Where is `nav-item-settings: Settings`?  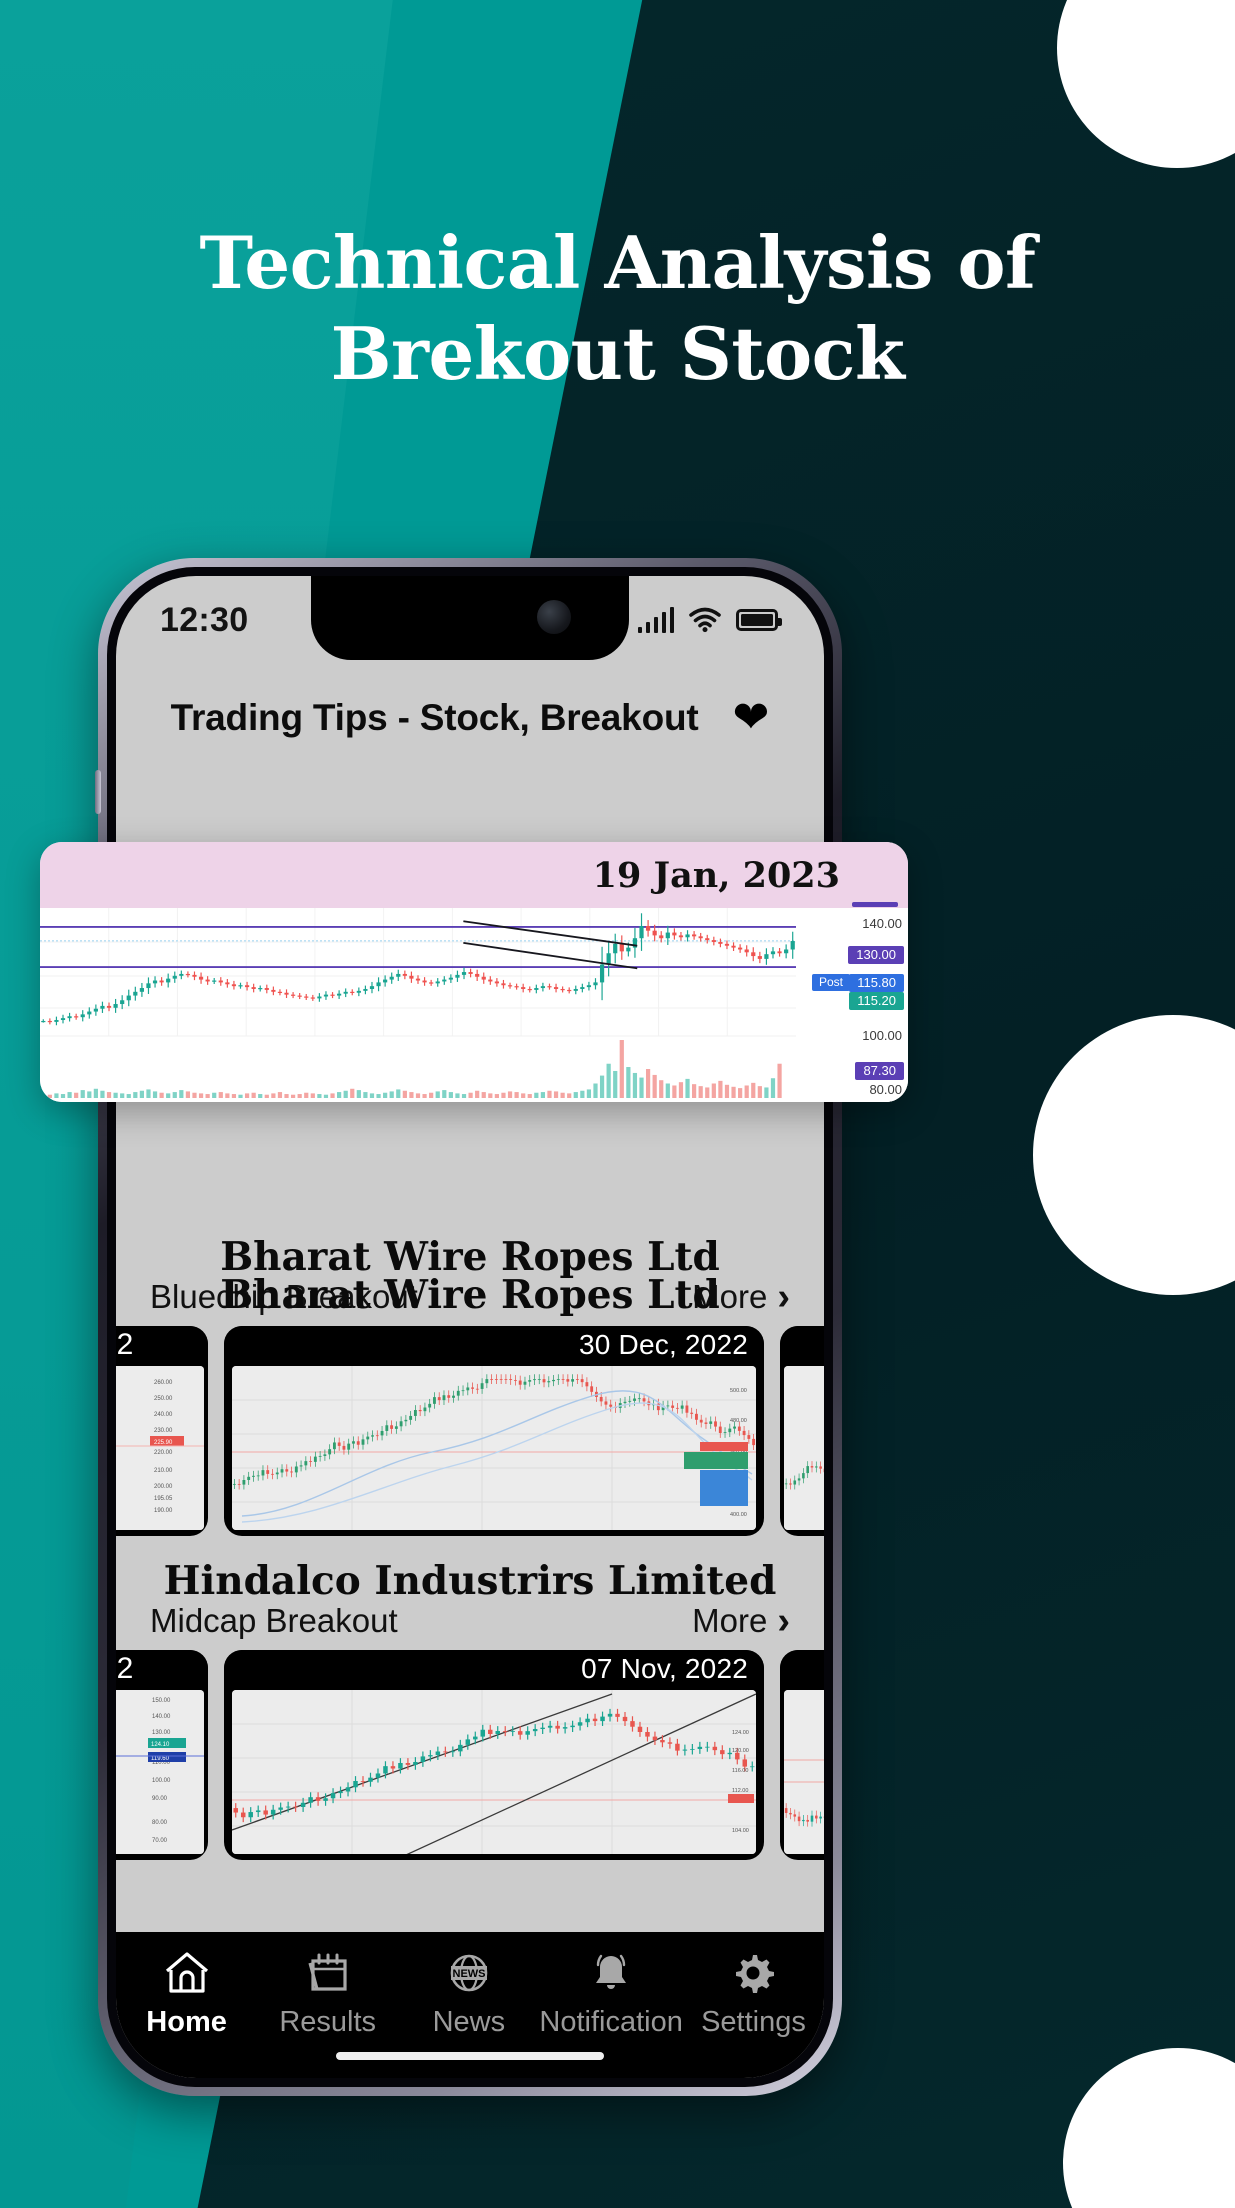
nav-item-settings: Settings is located at coordinates (753, 1992).